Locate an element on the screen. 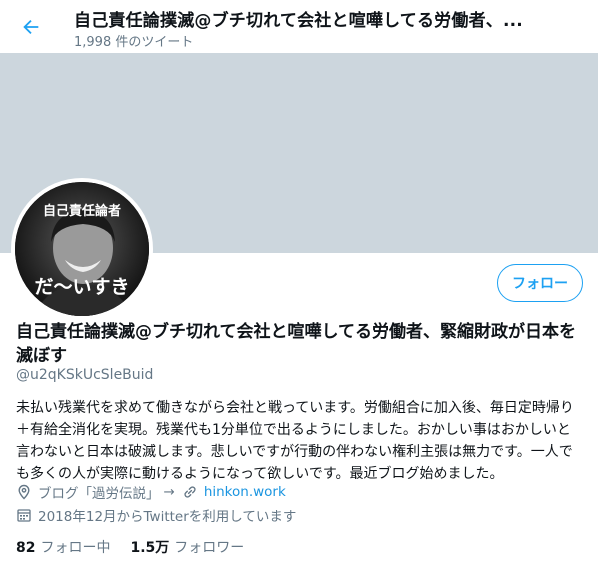 This screenshot has height=569, width=598. profile-website-link: hinkon.work is located at coordinates (245, 492).